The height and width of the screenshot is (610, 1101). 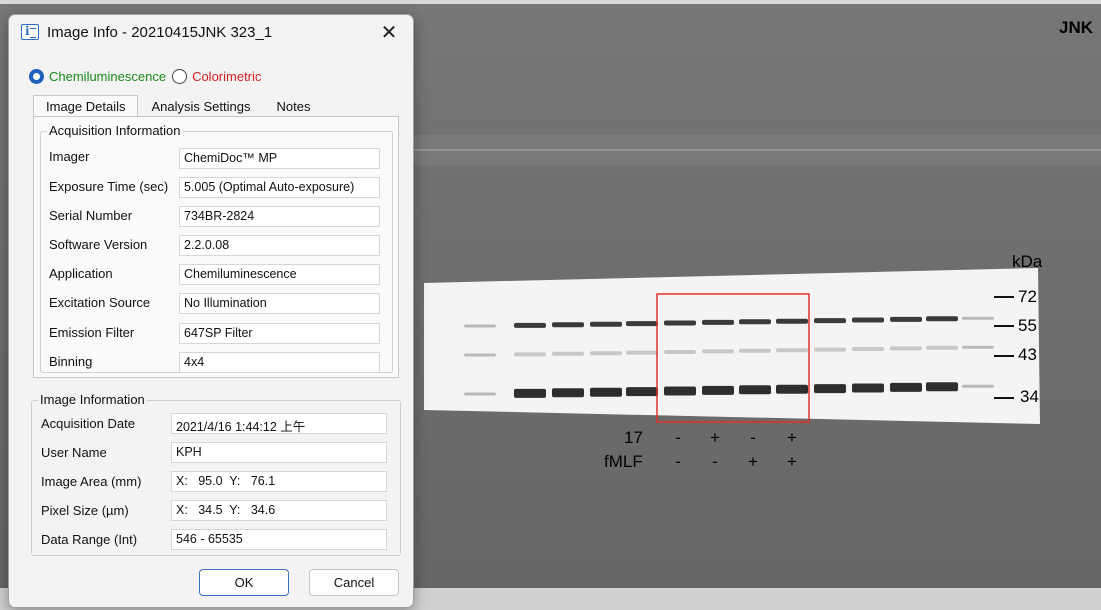 I want to click on chemiluminescence-radio, so click(x=36, y=76).